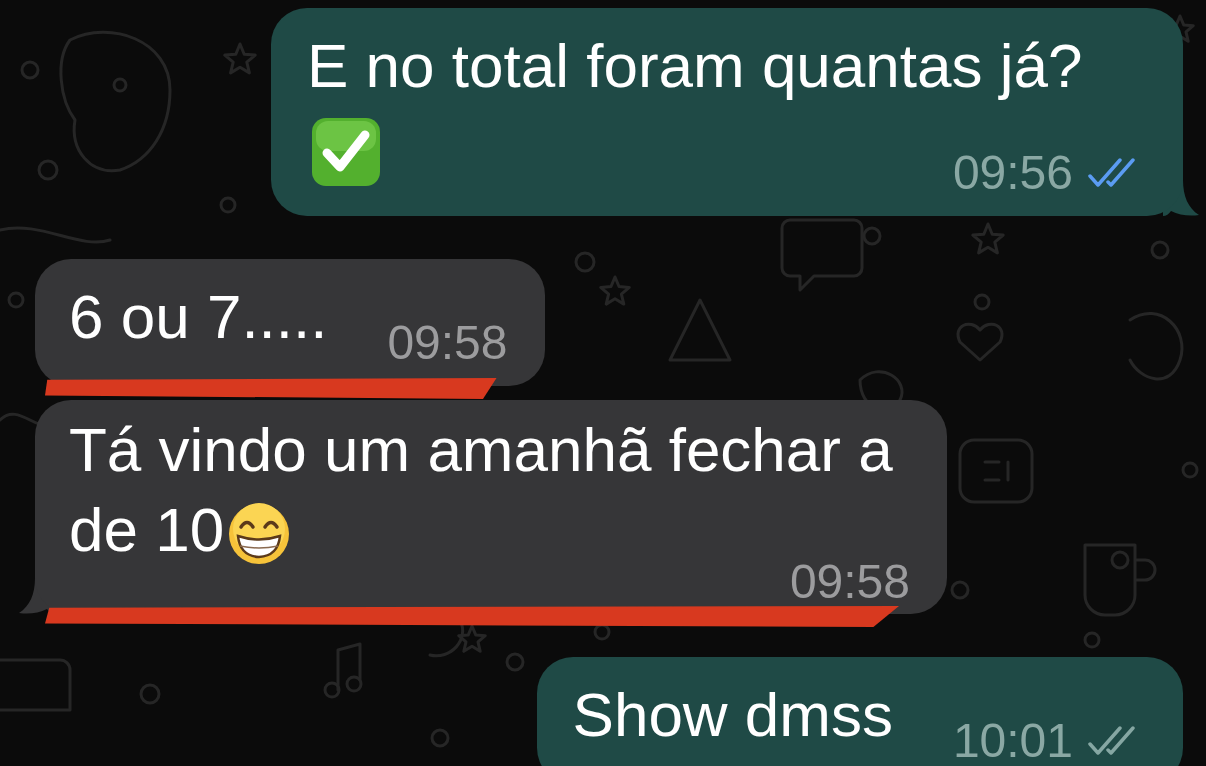 The image size is (1206, 766). What do you see at coordinates (481, 489) in the screenshot?
I see `message-text: Tá vindo um amanhã fechar a de 10` at bounding box center [481, 489].